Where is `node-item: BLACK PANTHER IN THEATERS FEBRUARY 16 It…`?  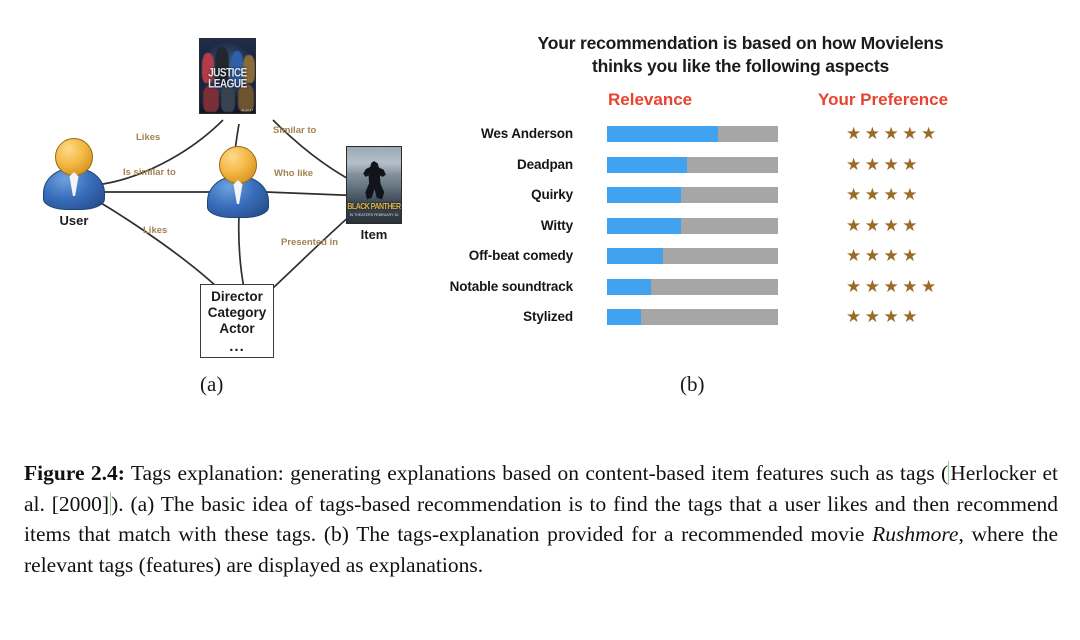 node-item: BLACK PANTHER IN THEATERS FEBRUARY 16 It… is located at coordinates (374, 194).